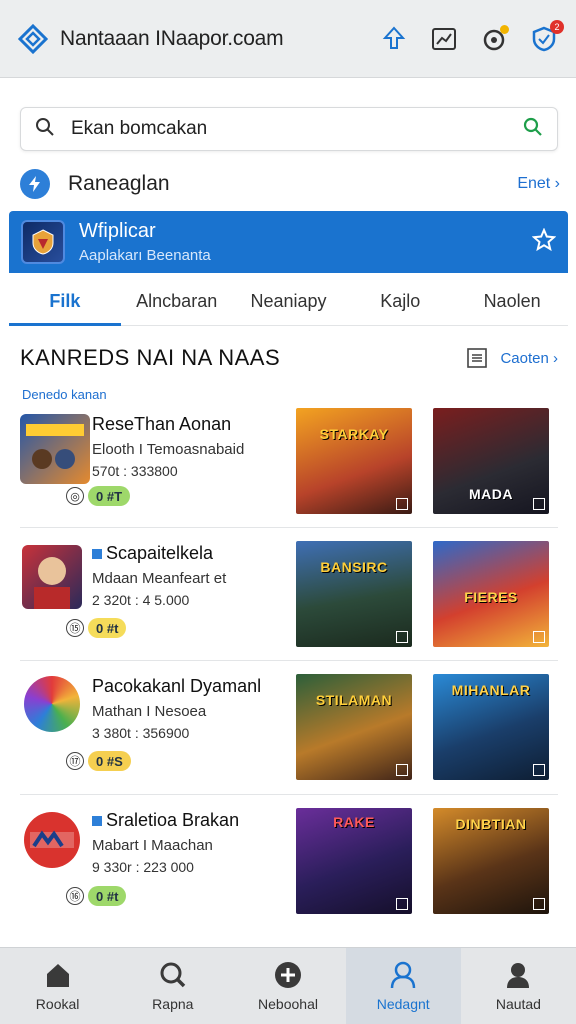 The height and width of the screenshot is (1024, 576). What do you see at coordinates (177, 686) in the screenshot?
I see `app-title: Pacokakanl Dyamanl` at bounding box center [177, 686].